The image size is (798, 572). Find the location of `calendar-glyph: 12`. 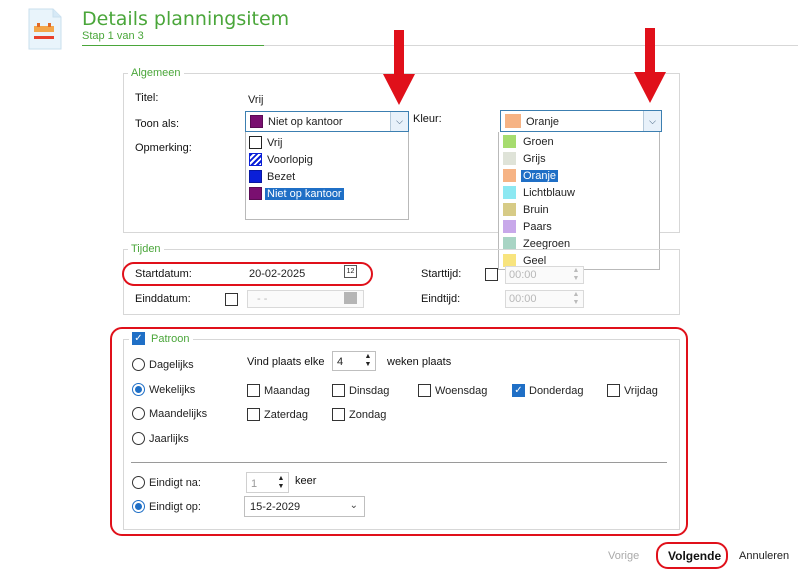

calendar-glyph: 12 is located at coordinates (350, 271).